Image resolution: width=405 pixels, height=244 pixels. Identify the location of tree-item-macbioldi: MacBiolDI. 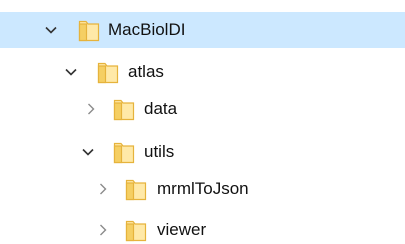
(202, 30).